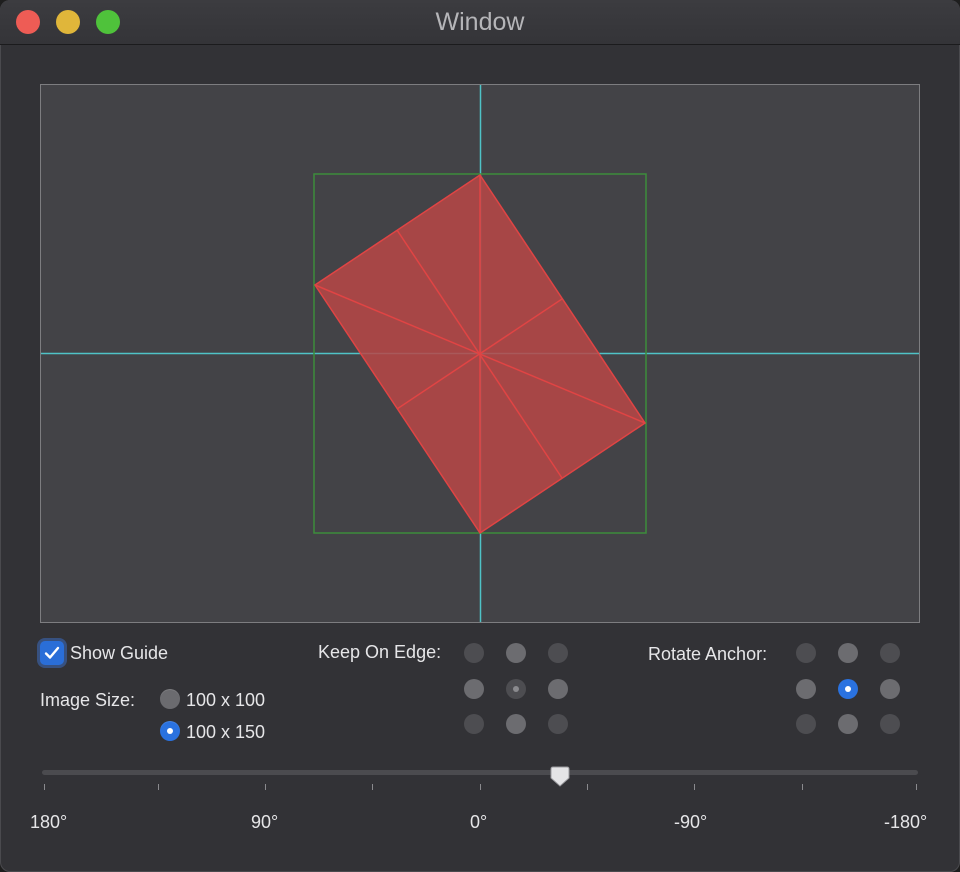 This screenshot has width=960, height=872. What do you see at coordinates (558, 653) in the screenshot?
I see `keep-on-edge-top-right` at bounding box center [558, 653].